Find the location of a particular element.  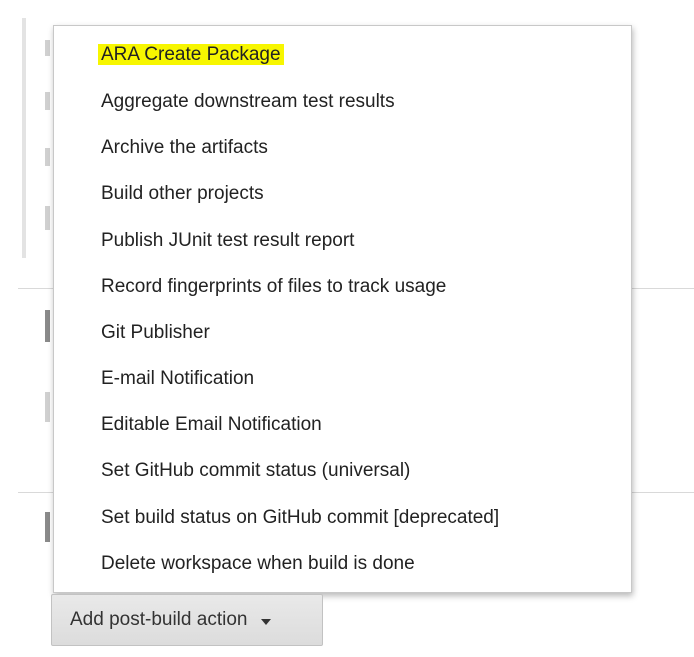

caret-down-icon is located at coordinates (266, 621).